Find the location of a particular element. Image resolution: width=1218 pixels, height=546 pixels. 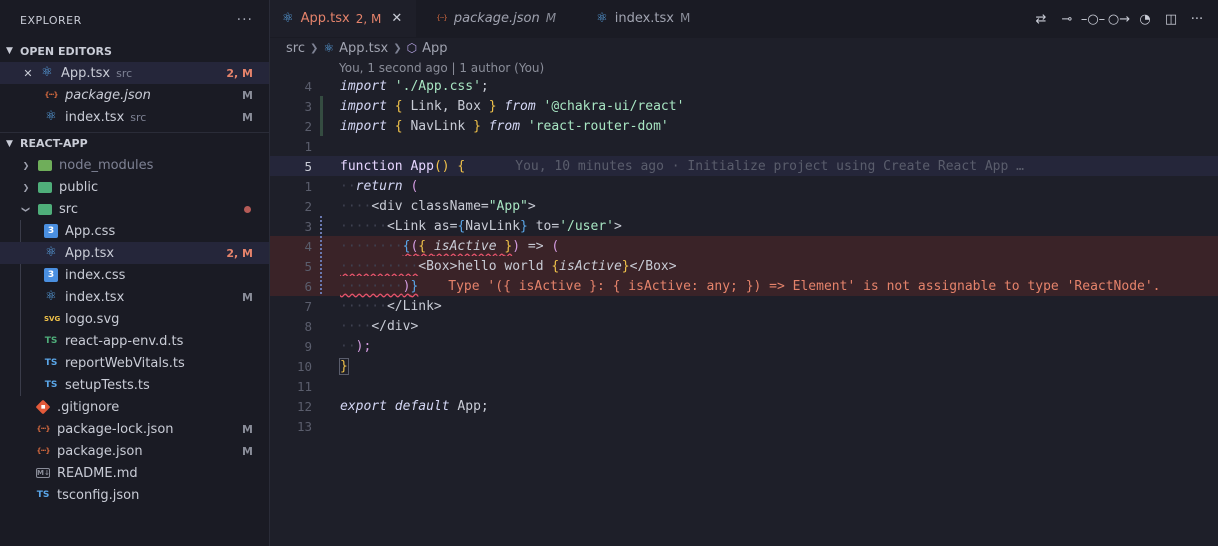

tree-item-index-tsx: ⚛ index.tsx M is located at coordinates (134, 297).